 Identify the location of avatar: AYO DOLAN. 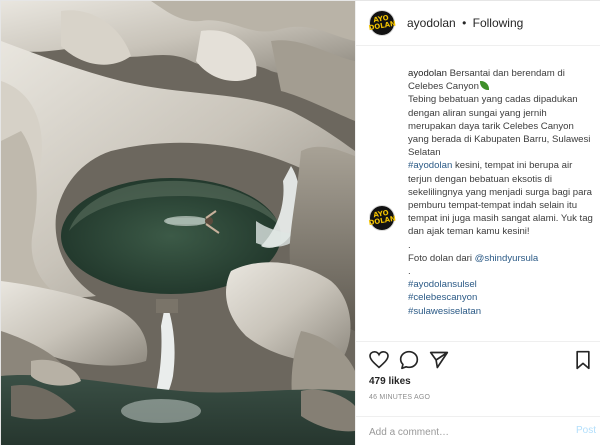
(382, 23).